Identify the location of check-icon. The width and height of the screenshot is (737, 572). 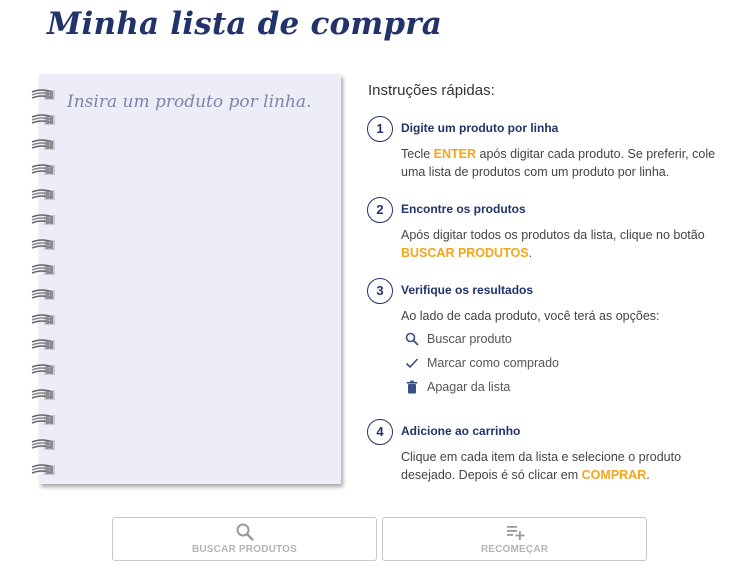
(412, 363).